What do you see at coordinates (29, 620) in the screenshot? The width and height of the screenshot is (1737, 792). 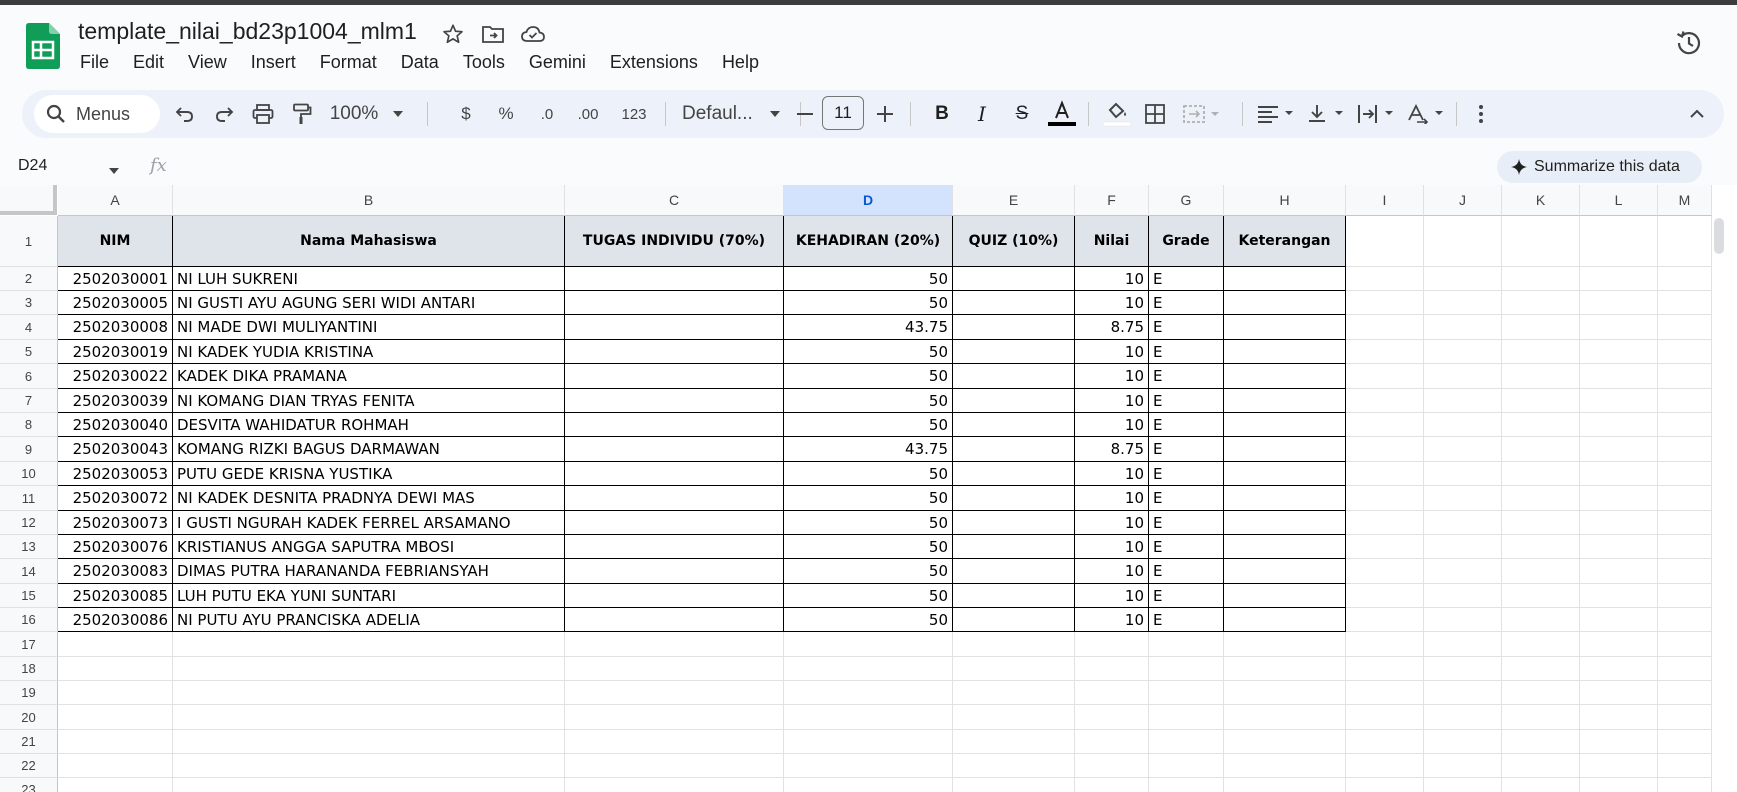 I see `row-header-16: 16` at bounding box center [29, 620].